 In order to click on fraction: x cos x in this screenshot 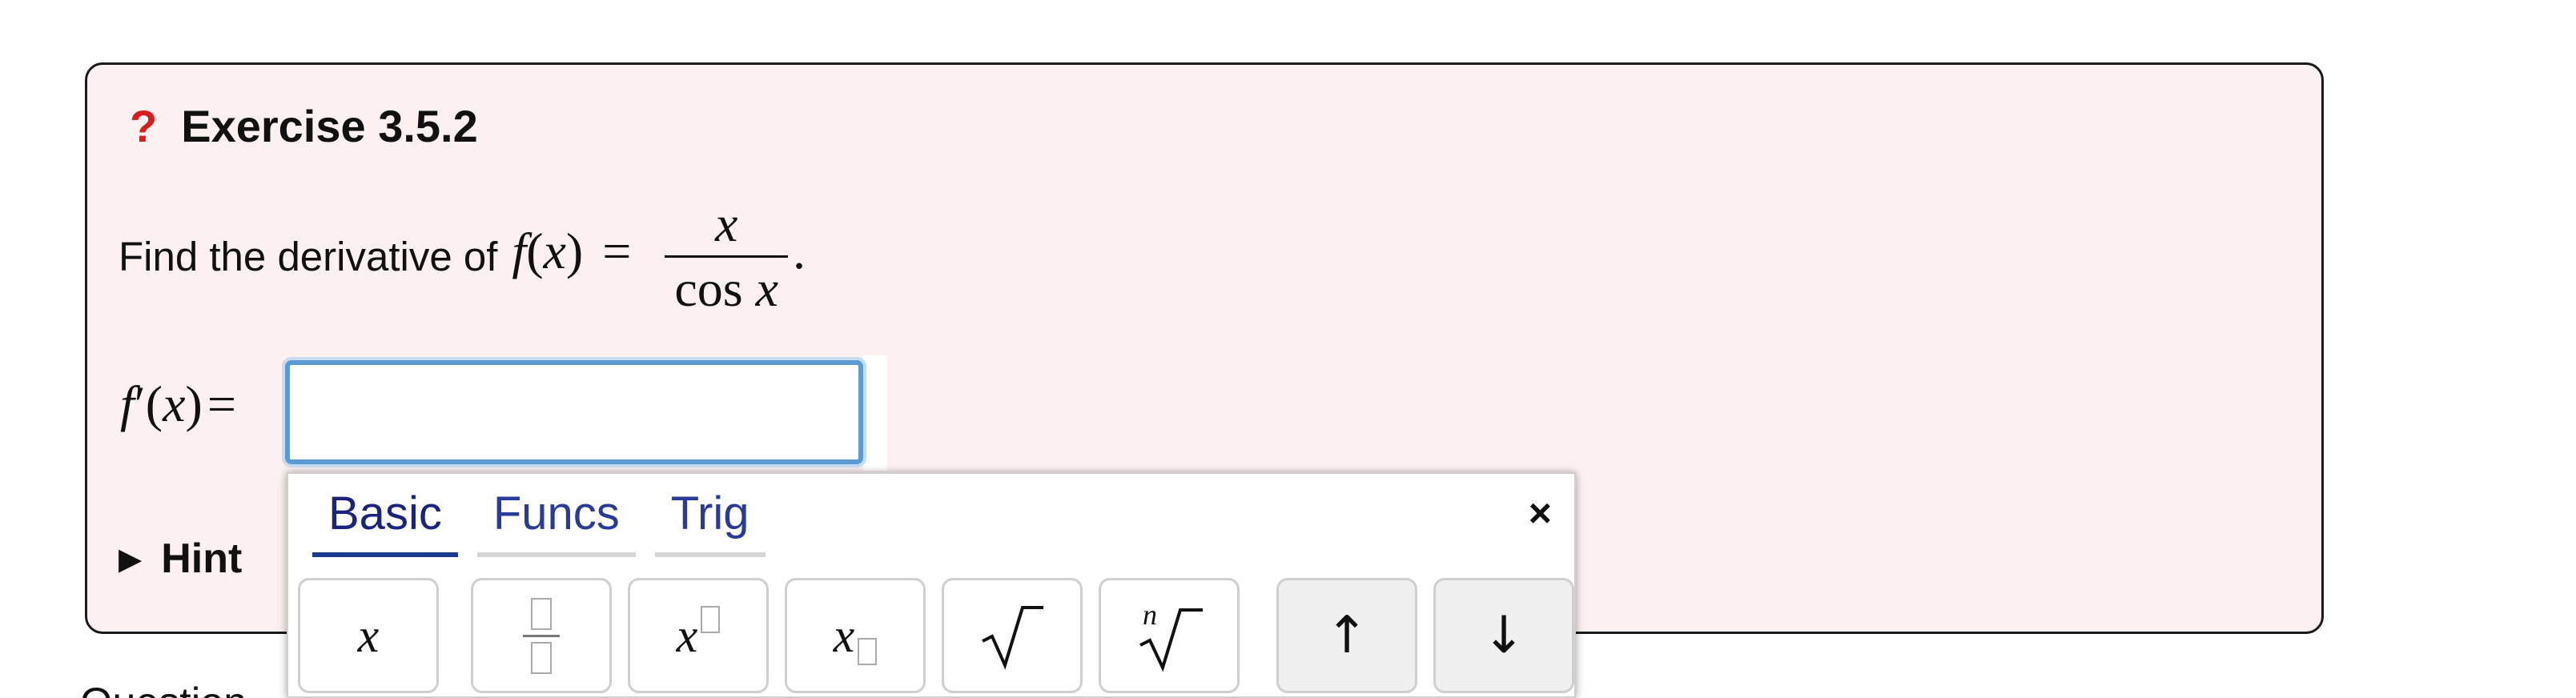, I will do `click(727, 256)`.